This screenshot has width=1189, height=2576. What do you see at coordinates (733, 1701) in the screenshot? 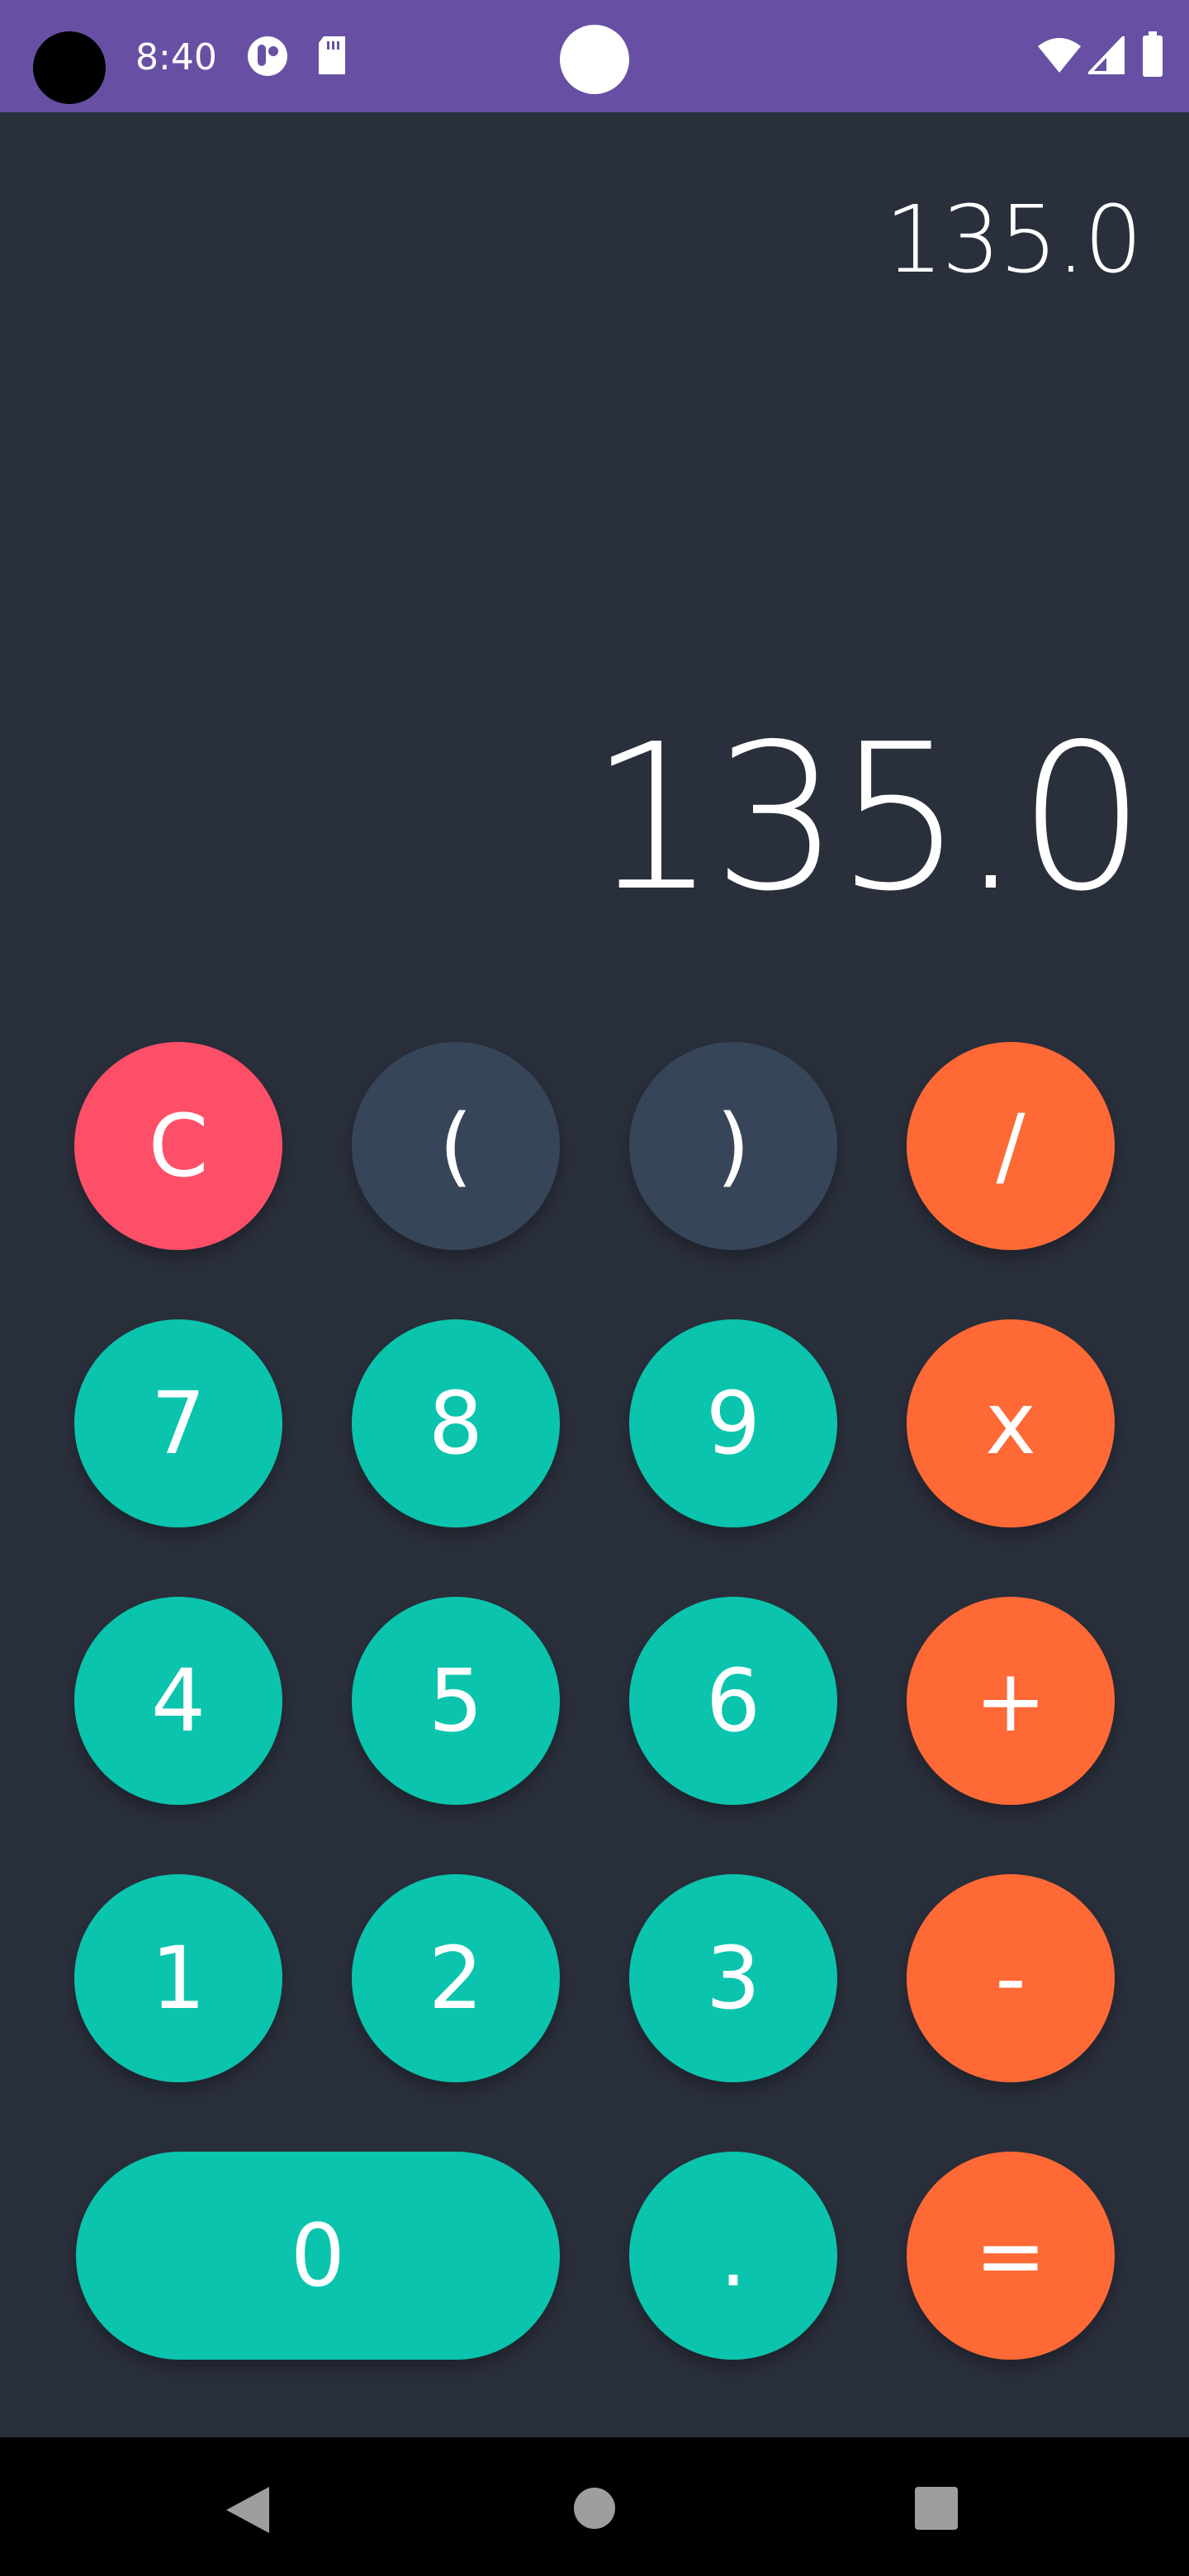
I see `digit-6-button: 6` at bounding box center [733, 1701].